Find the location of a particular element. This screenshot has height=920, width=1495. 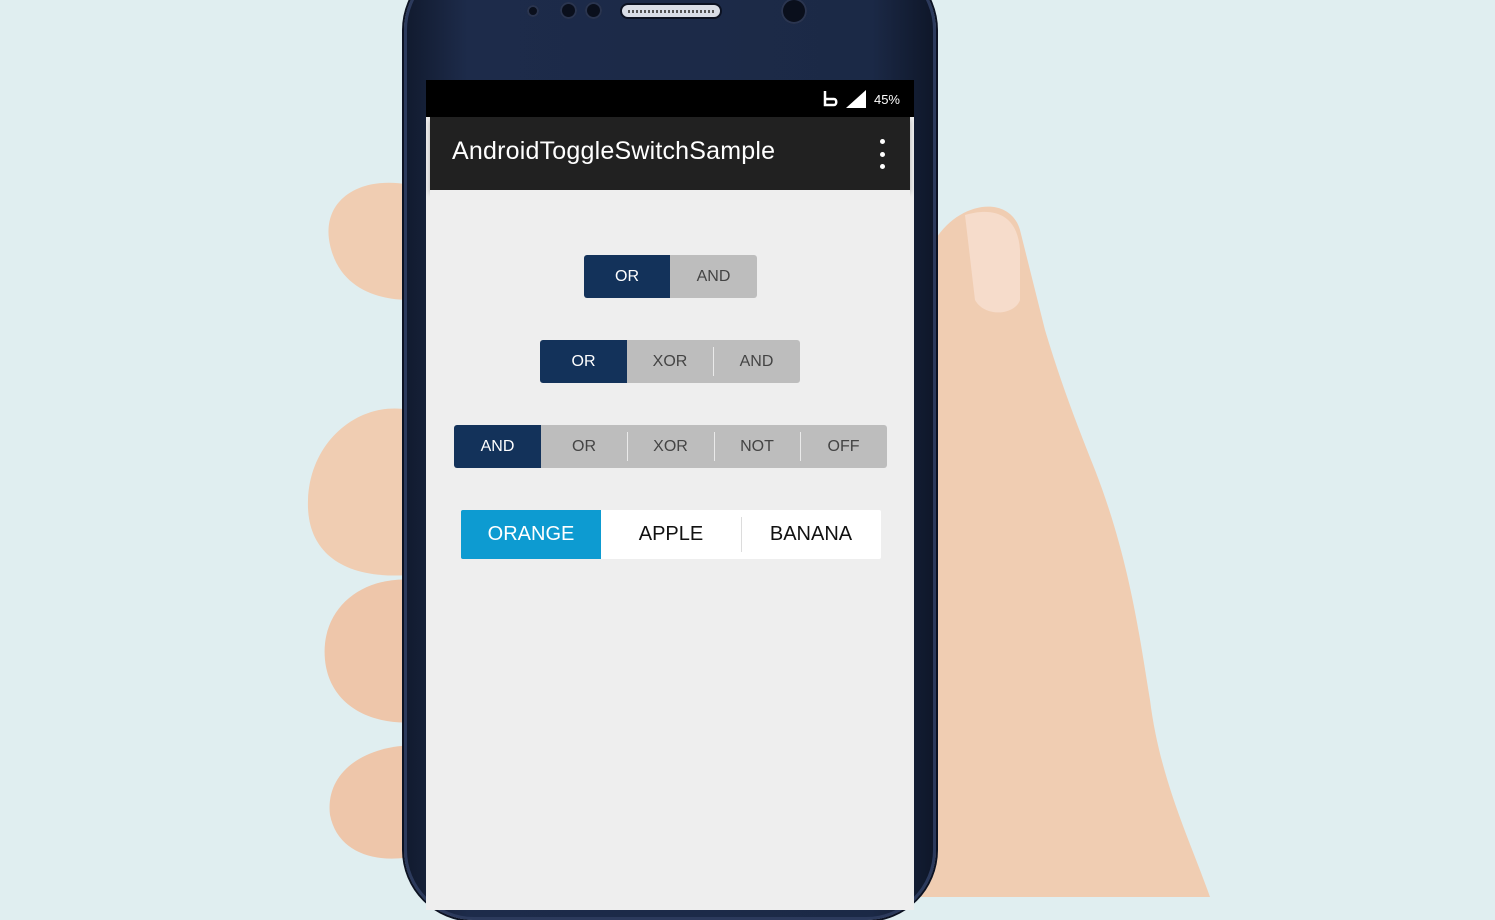

toggle-switch-three: OR XOR AND is located at coordinates (670, 361).